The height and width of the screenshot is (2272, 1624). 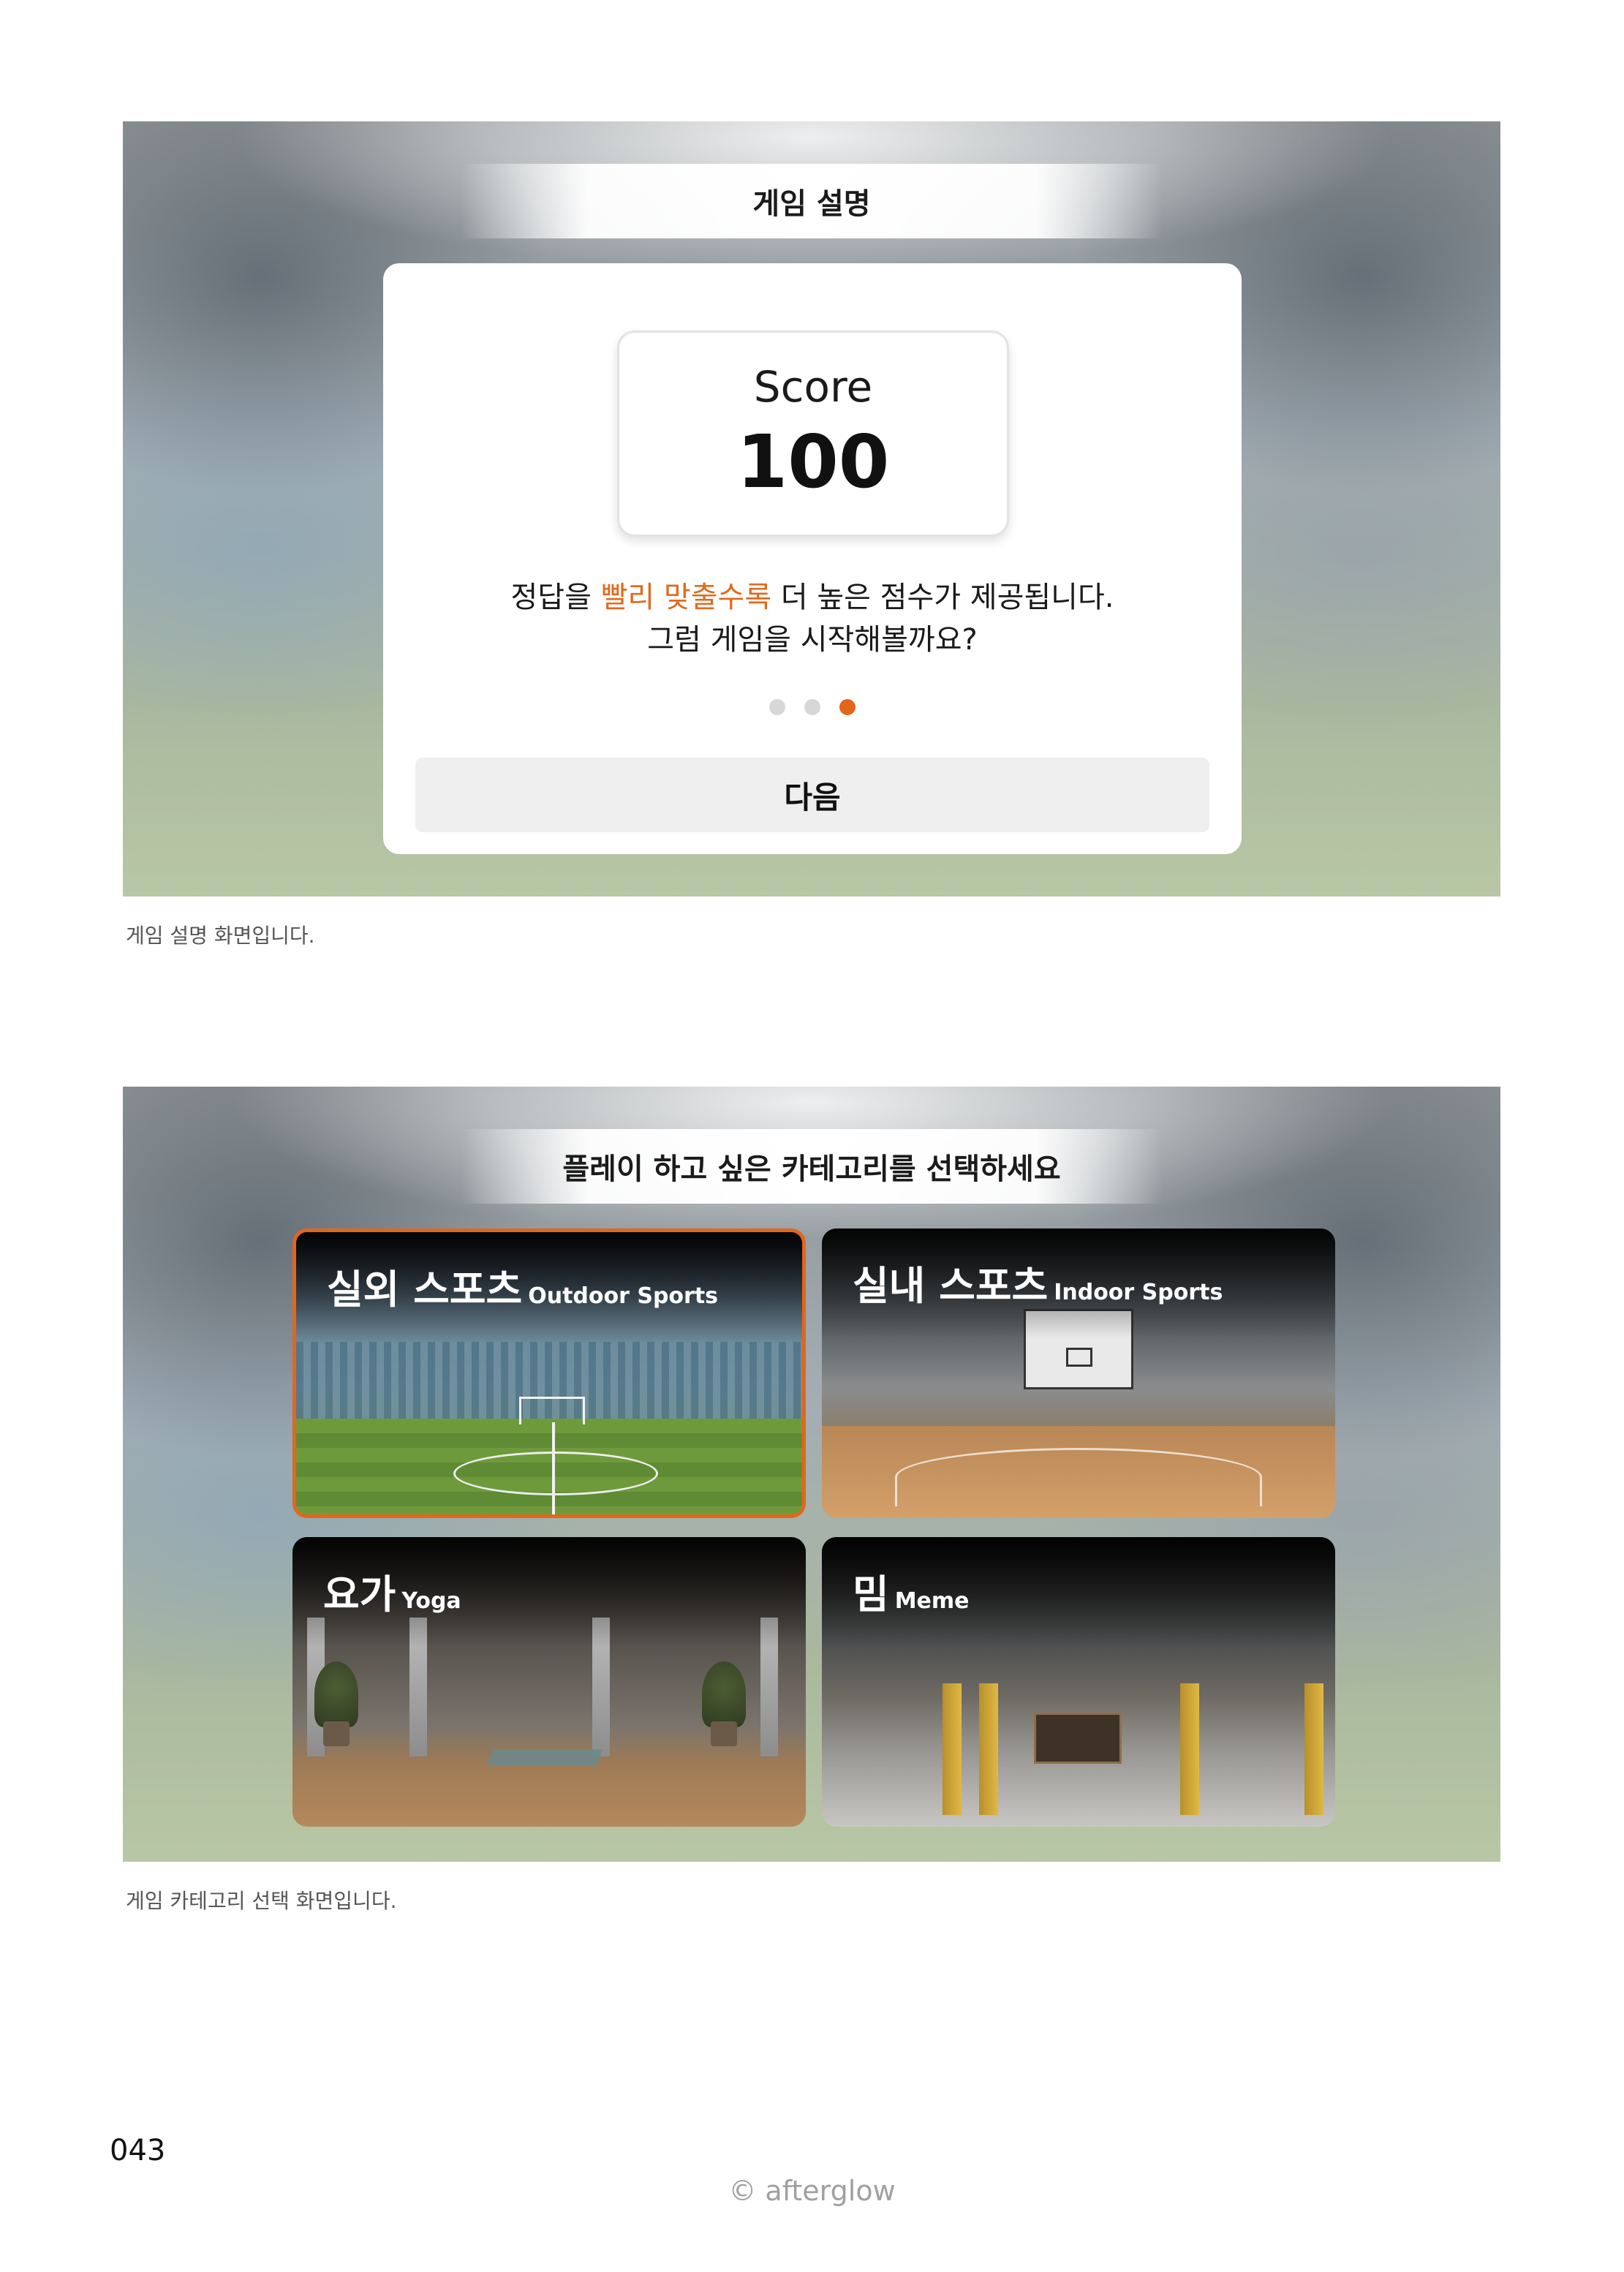 I want to click on score-box: Score 100, so click(x=813, y=434).